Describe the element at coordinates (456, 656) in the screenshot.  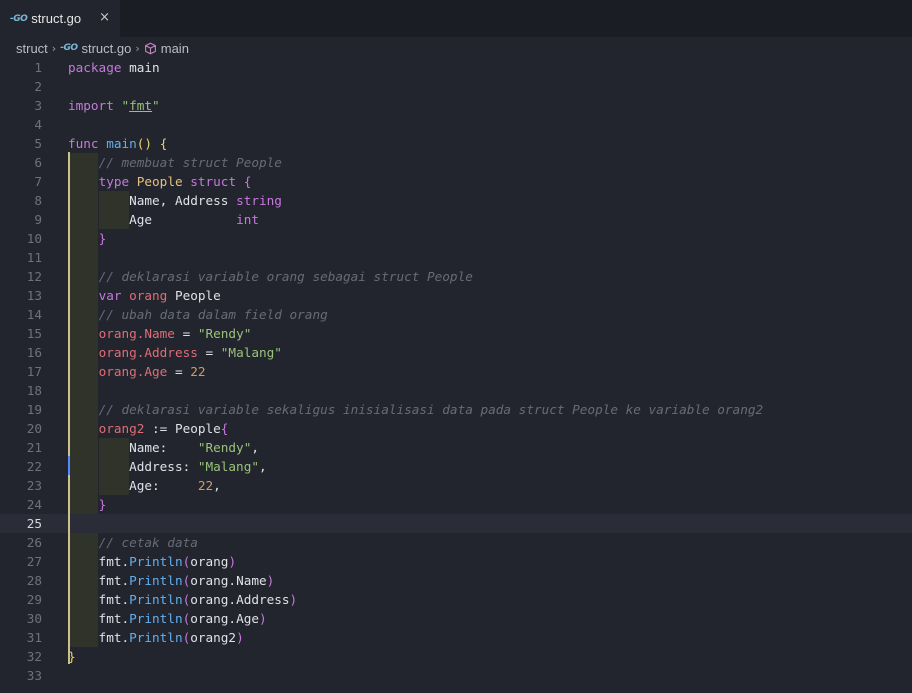
I see `code-line: 32}` at that location.